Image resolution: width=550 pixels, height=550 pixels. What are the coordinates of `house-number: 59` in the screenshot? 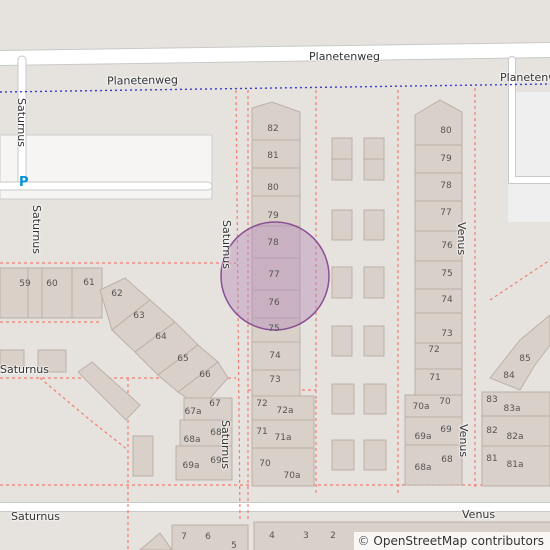 It's located at (25, 284).